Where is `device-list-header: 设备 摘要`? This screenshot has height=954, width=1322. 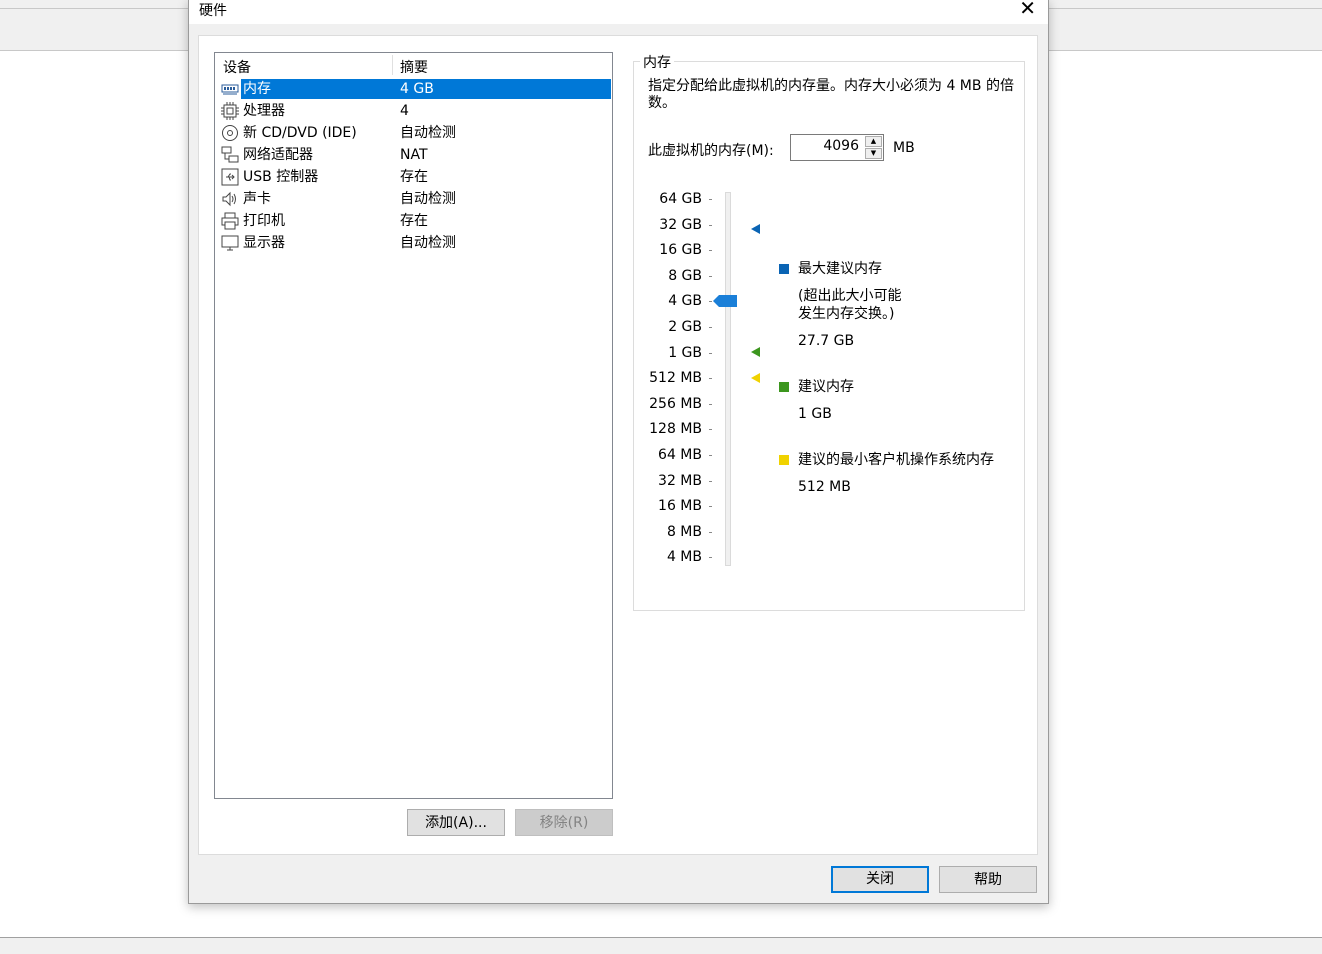 device-list-header: 设备 摘要 is located at coordinates (413, 65).